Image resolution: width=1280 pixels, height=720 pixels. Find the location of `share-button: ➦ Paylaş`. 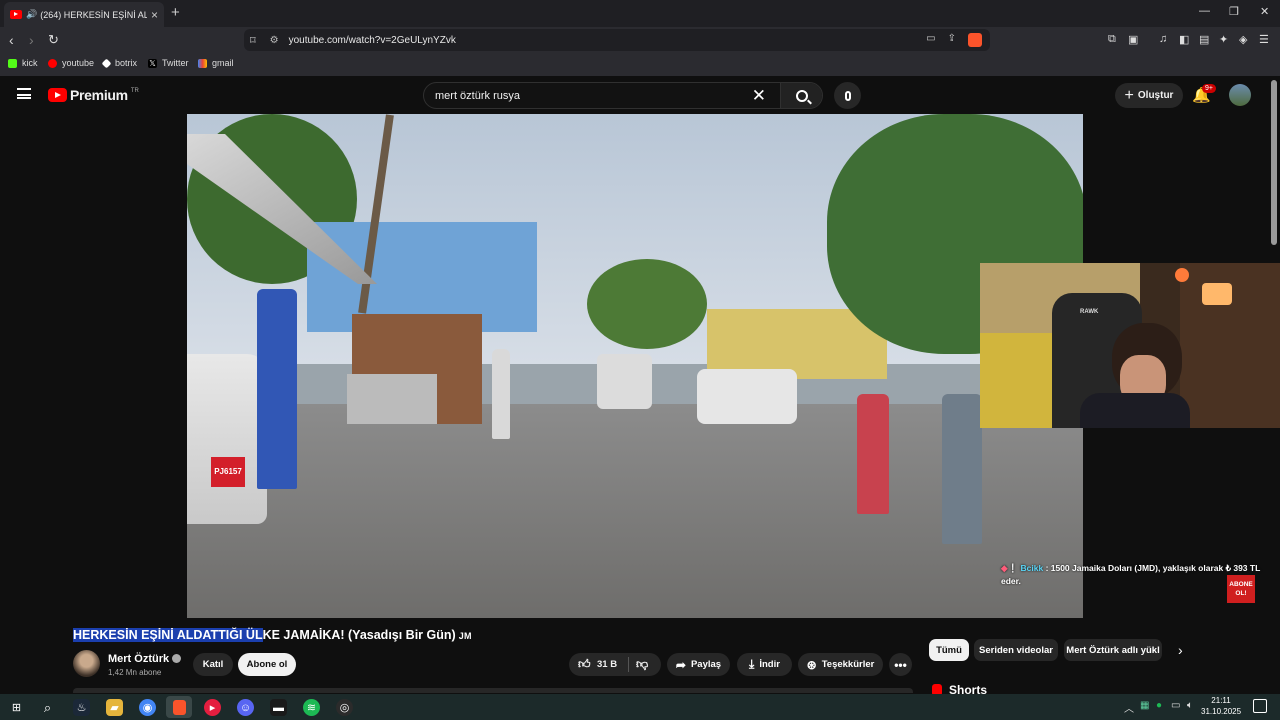

share-button: ➦ Paylaş is located at coordinates (698, 664).